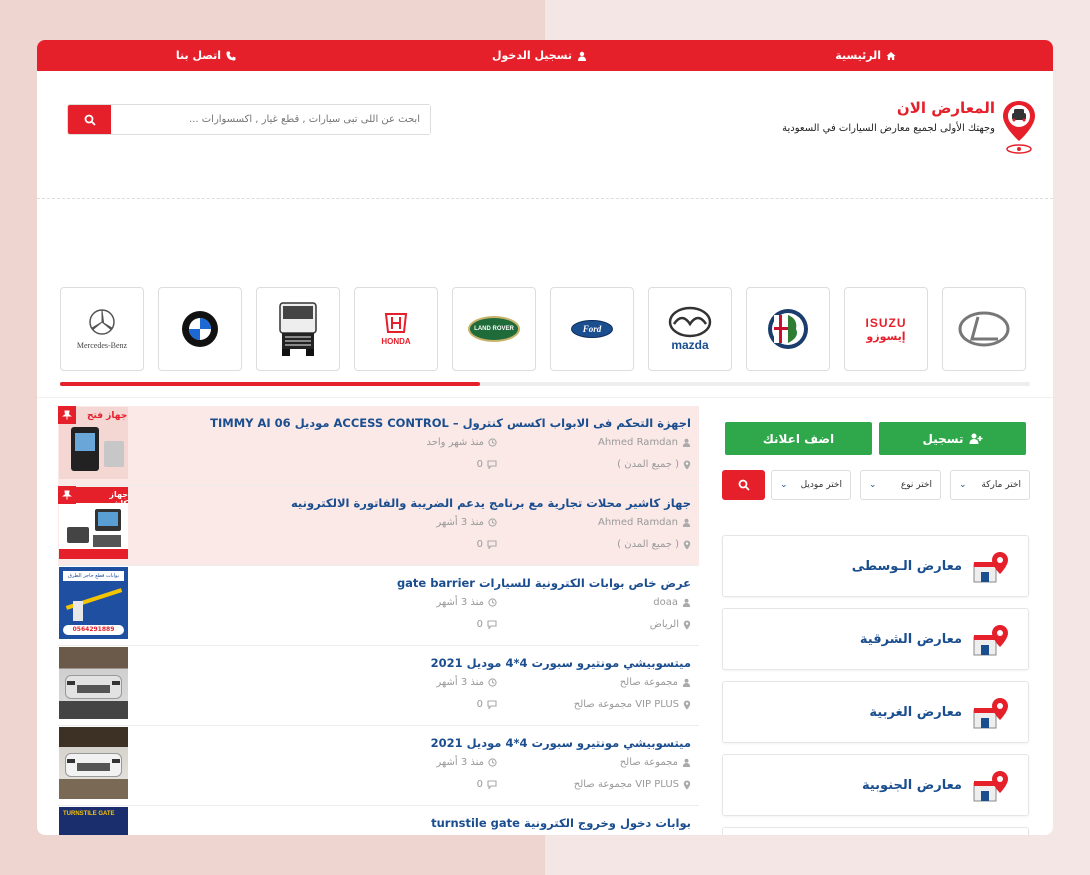 This screenshot has width=1090, height=875. Describe the element at coordinates (89, 119) in the screenshot. I see `header-search-button` at that location.